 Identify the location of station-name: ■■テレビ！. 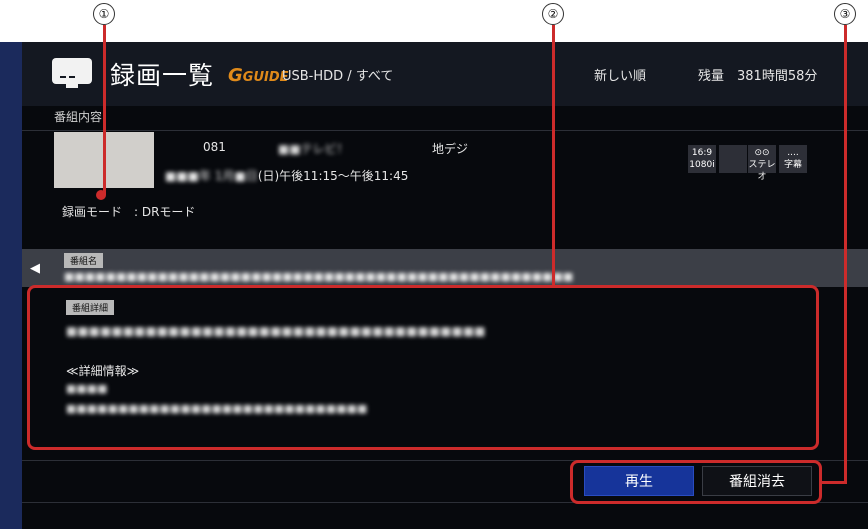
(313, 149).